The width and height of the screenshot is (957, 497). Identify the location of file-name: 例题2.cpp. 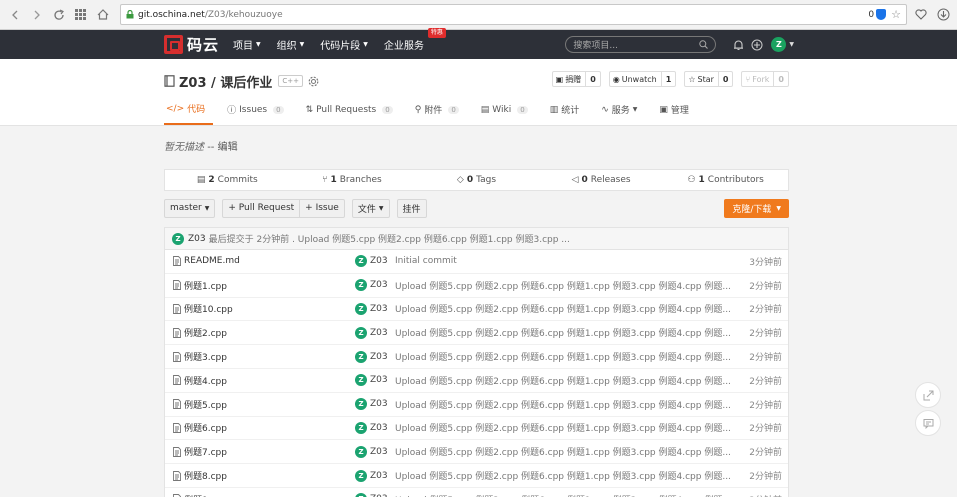
(205, 332).